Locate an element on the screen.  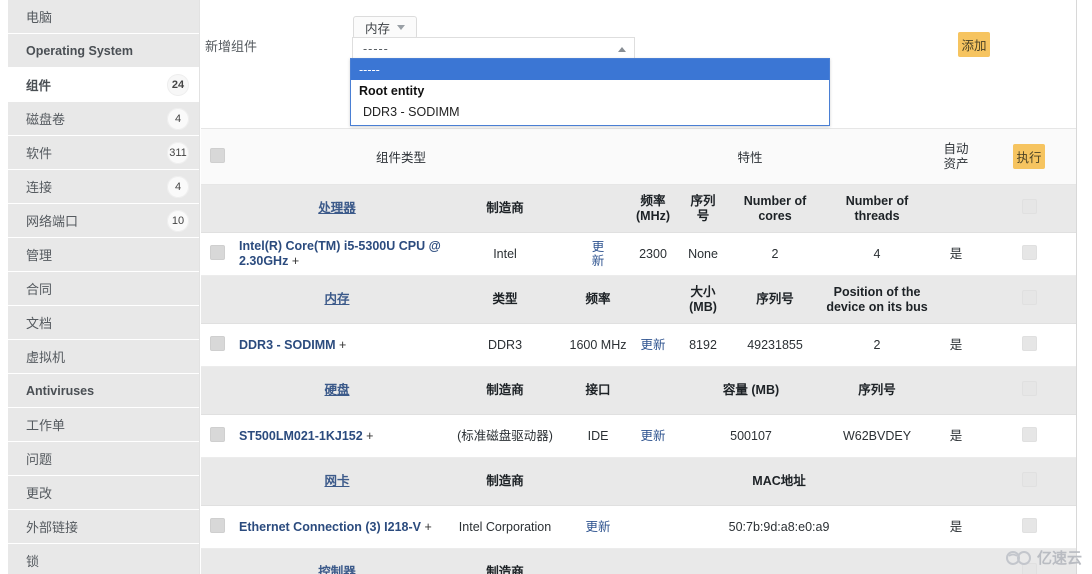
auto-asset-line1: 自动 is located at coordinates (956, 148).